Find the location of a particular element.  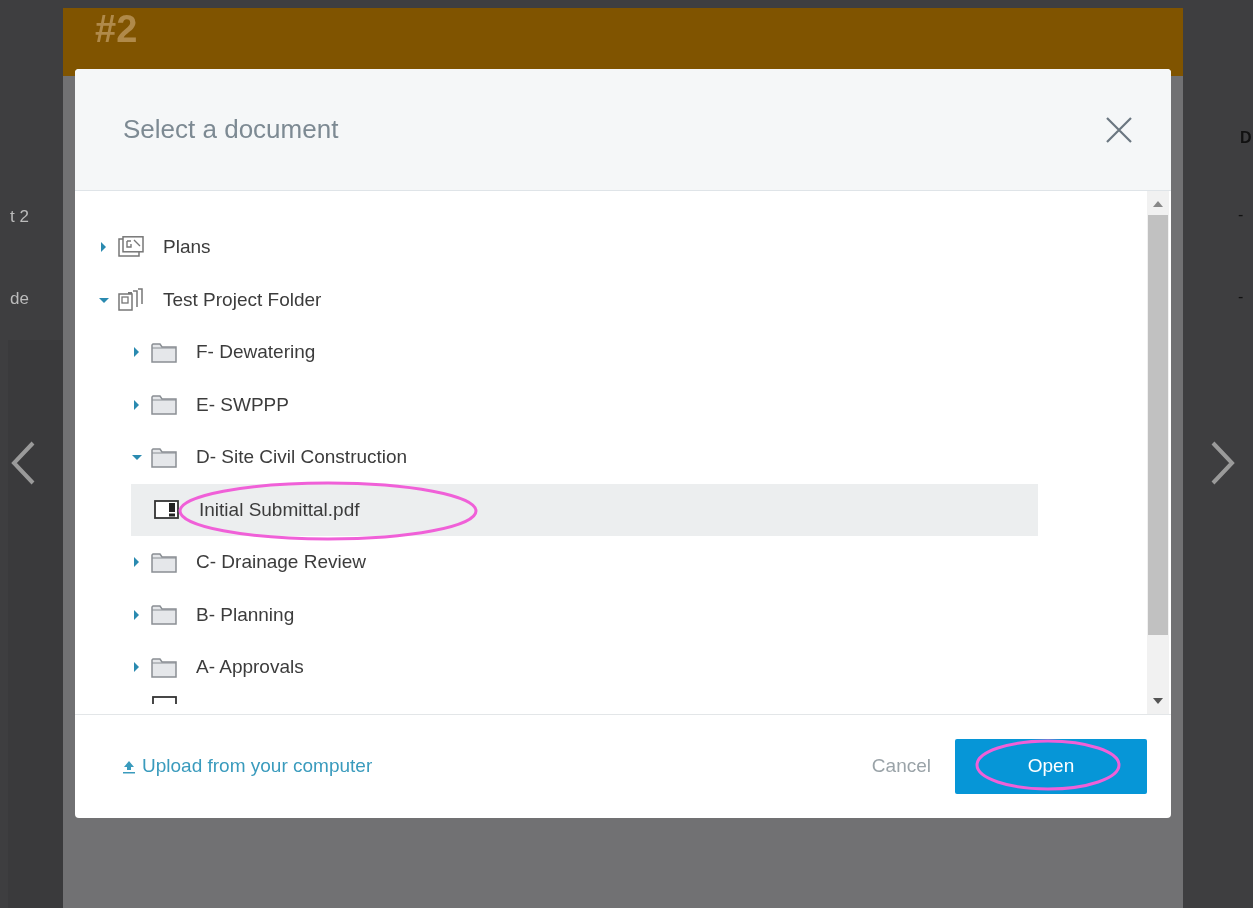

dialog-title: Select a document is located at coordinates (231, 129).